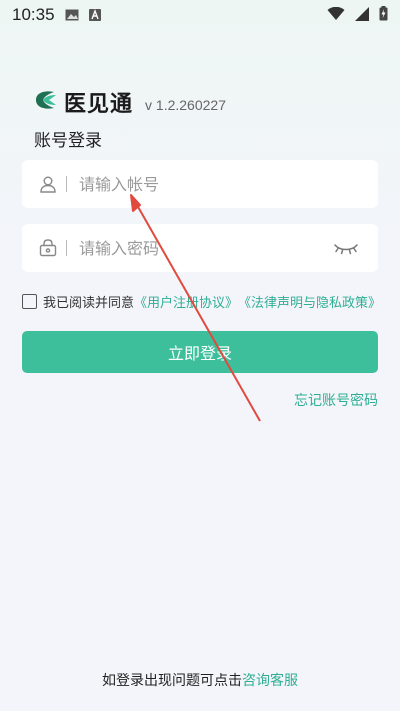 The height and width of the screenshot is (711, 400). Describe the element at coordinates (336, 15) in the screenshot. I see `wifi-icon` at that location.